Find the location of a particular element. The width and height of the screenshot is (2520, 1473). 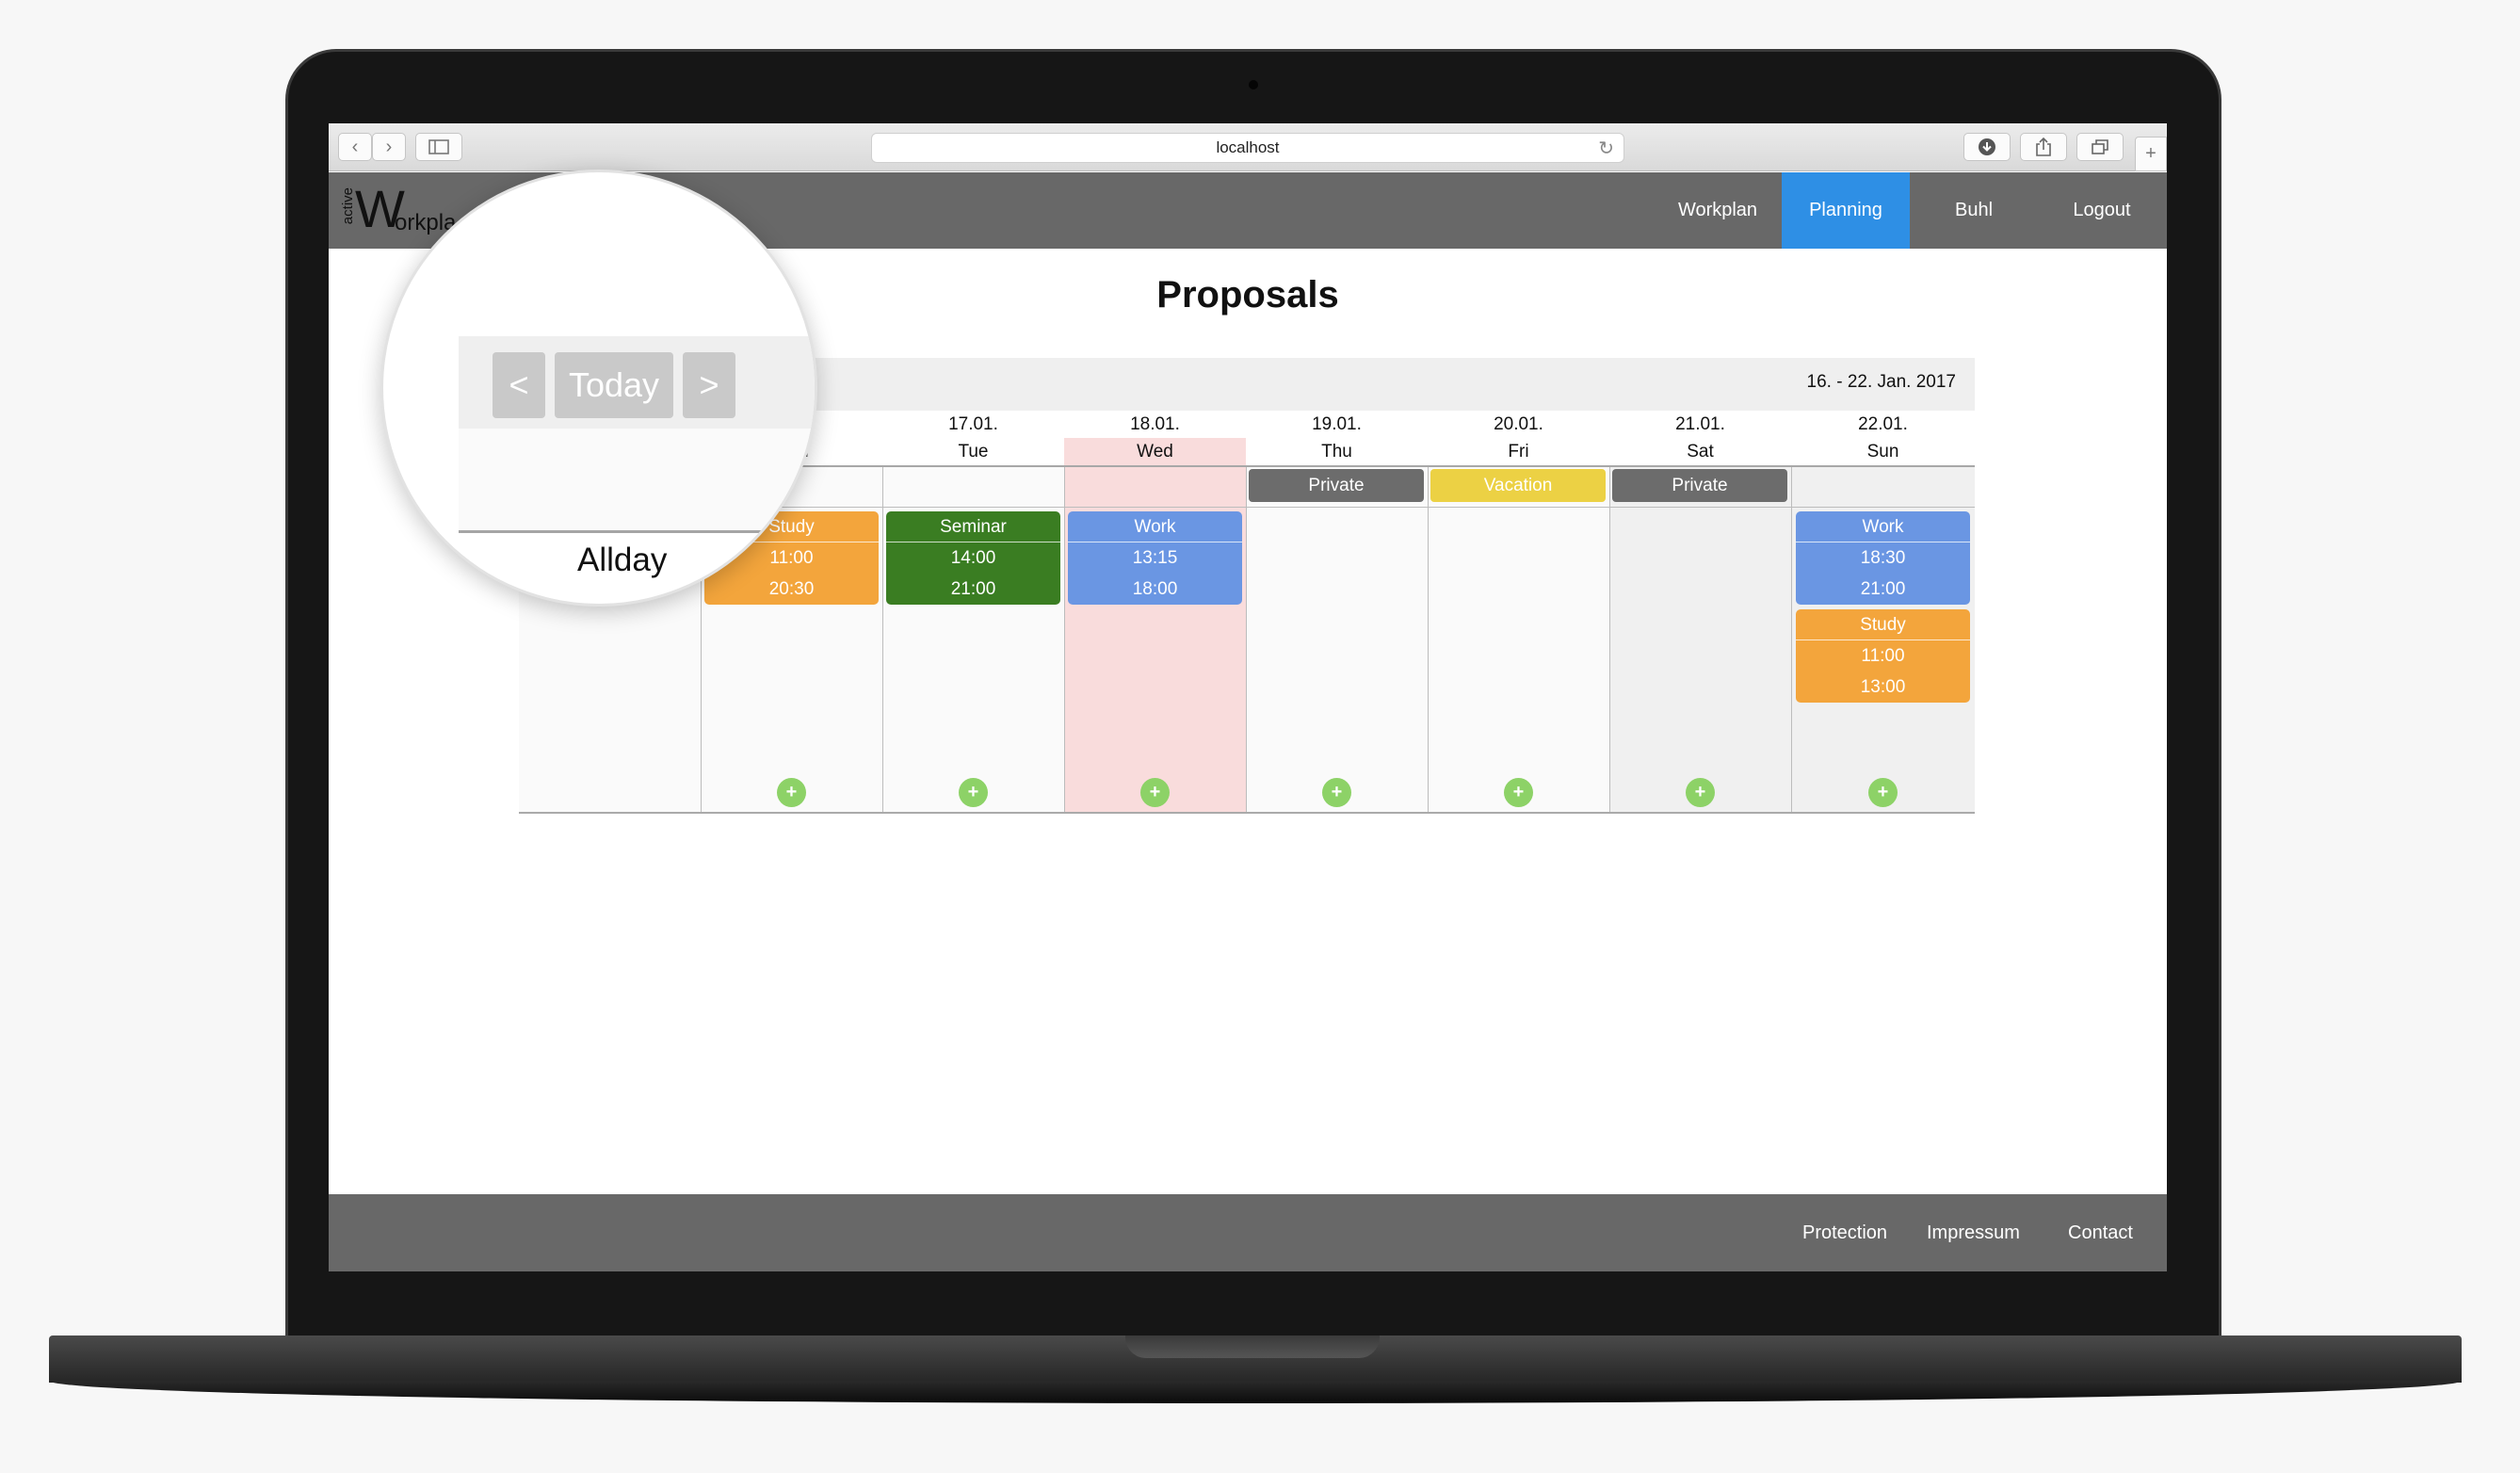

event-seminar: Seminar 14:00 21:00 is located at coordinates (973, 558).